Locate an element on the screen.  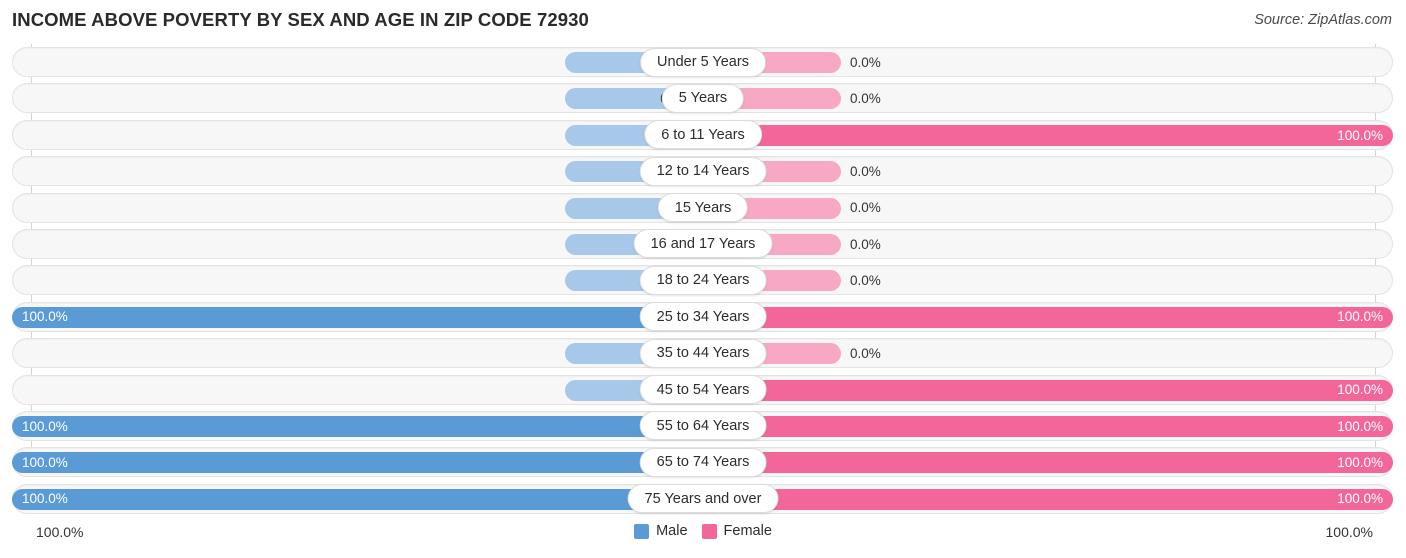
table-row: 0.0%100.0%45 to 54 Years is located at coordinates (703, 390).